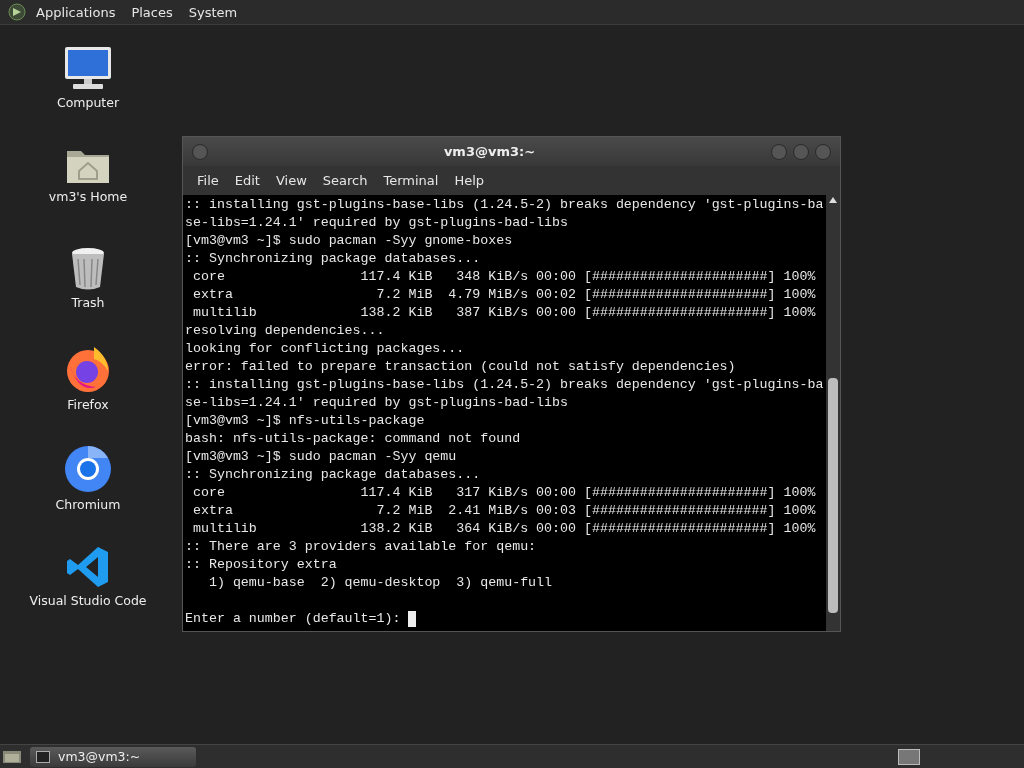  Describe the element at coordinates (305, 421) in the screenshot. I see `terminal-line: [vm3@vm3 ~]$ nfs-utils-package` at that location.